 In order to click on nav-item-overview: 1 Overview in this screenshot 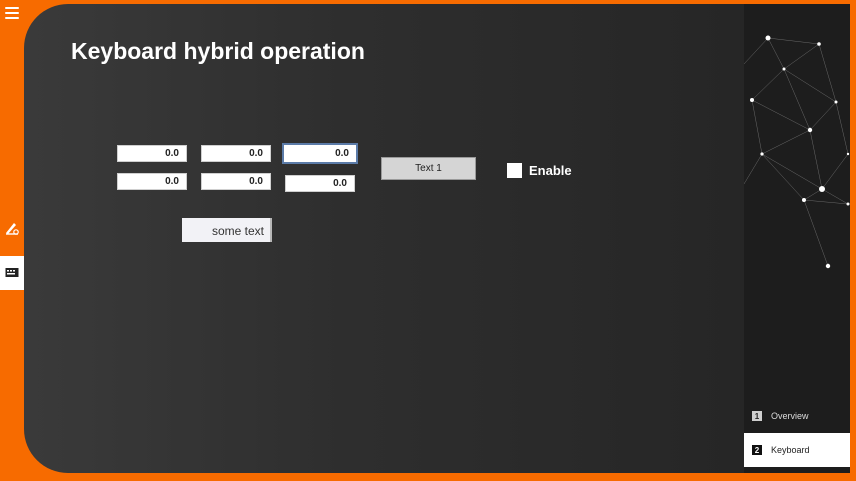, I will do `click(797, 416)`.